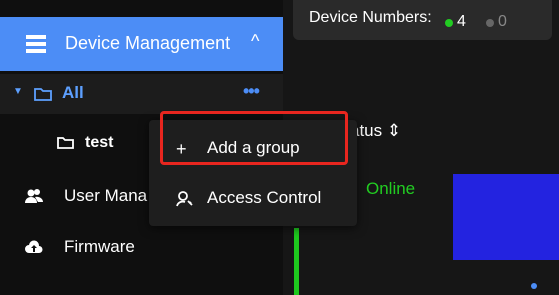  Describe the element at coordinates (296, 261) in the screenshot. I see `status-bar` at that location.